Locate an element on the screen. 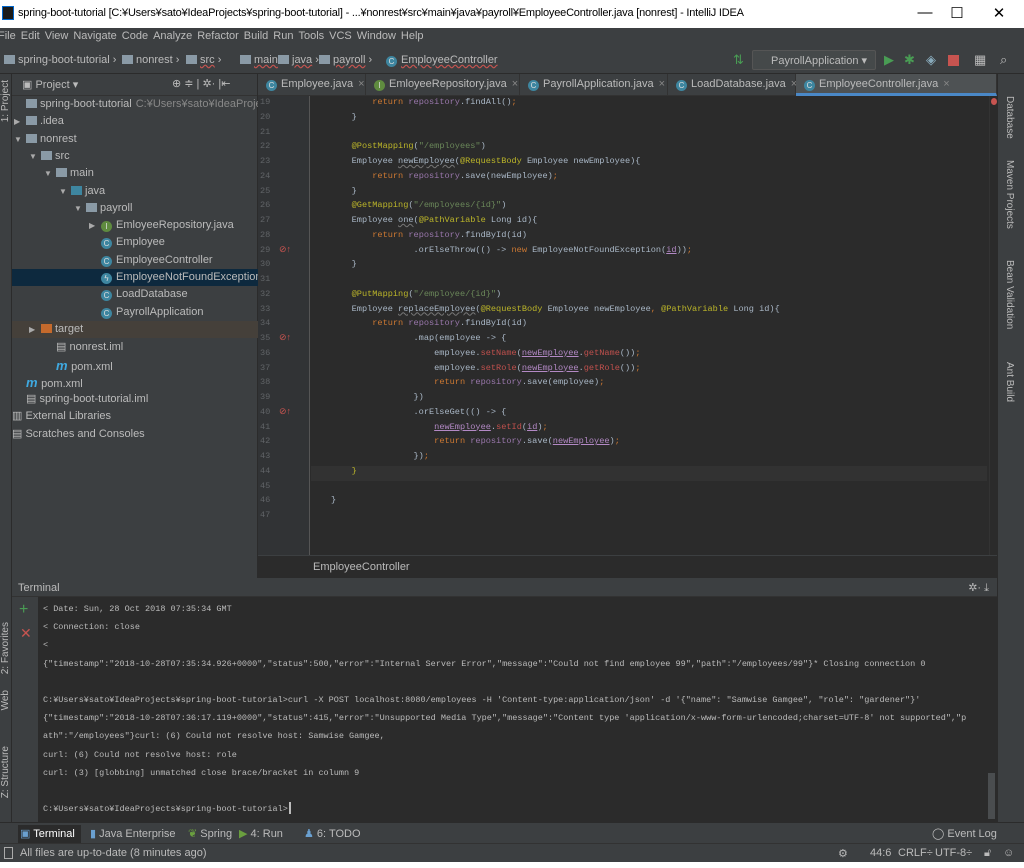 This screenshot has height=868, width=1024. caret-position: 44:6 is located at coordinates (880, 853).